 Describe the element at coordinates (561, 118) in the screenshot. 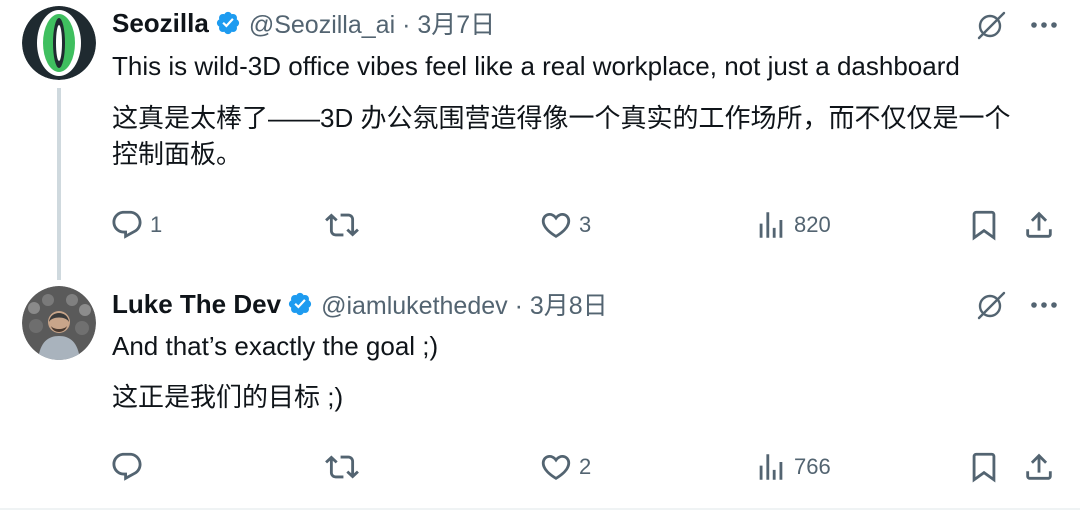

I see `tweet-text-line: 这真是太棒了——3D 办公氛围营造得像一个真实的工作场所，而不仅仅是一个` at that location.